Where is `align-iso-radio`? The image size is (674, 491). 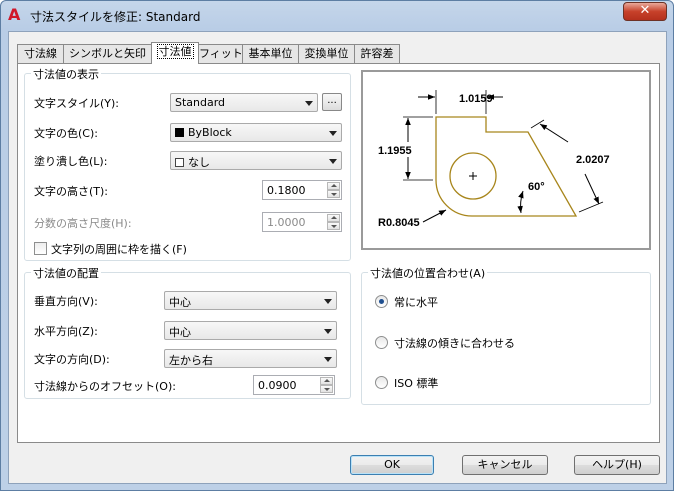 align-iso-radio is located at coordinates (381, 382).